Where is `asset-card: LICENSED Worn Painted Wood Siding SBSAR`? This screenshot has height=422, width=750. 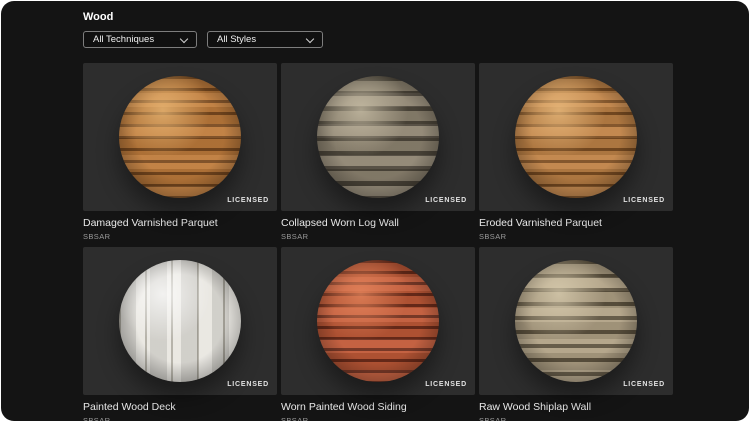 asset-card: LICENSED Worn Painted Wood Siding SBSAR is located at coordinates (378, 334).